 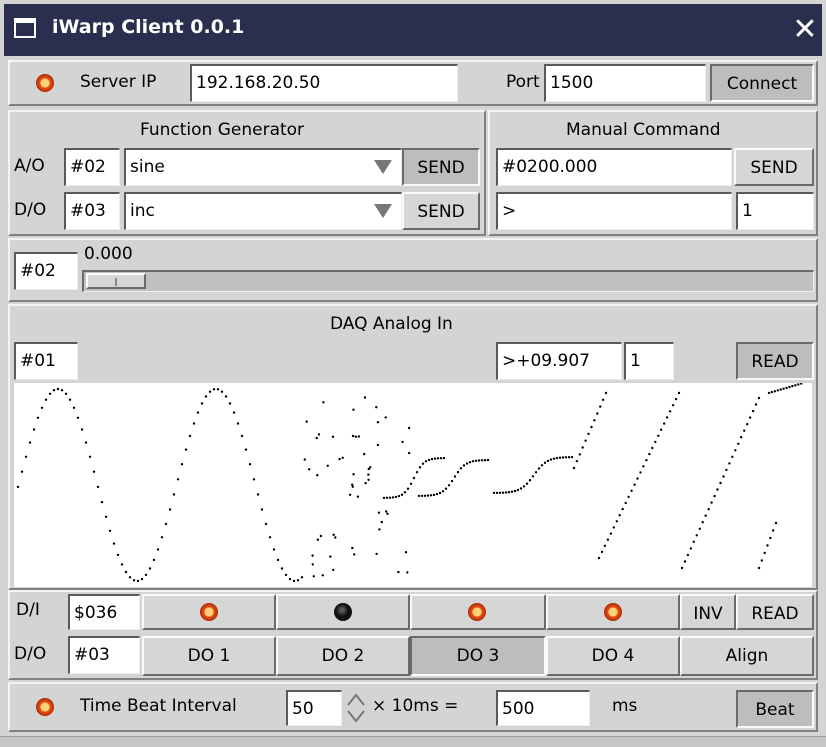 What do you see at coordinates (324, 83) in the screenshot?
I see `server-ip-input: 192.168.20.50` at bounding box center [324, 83].